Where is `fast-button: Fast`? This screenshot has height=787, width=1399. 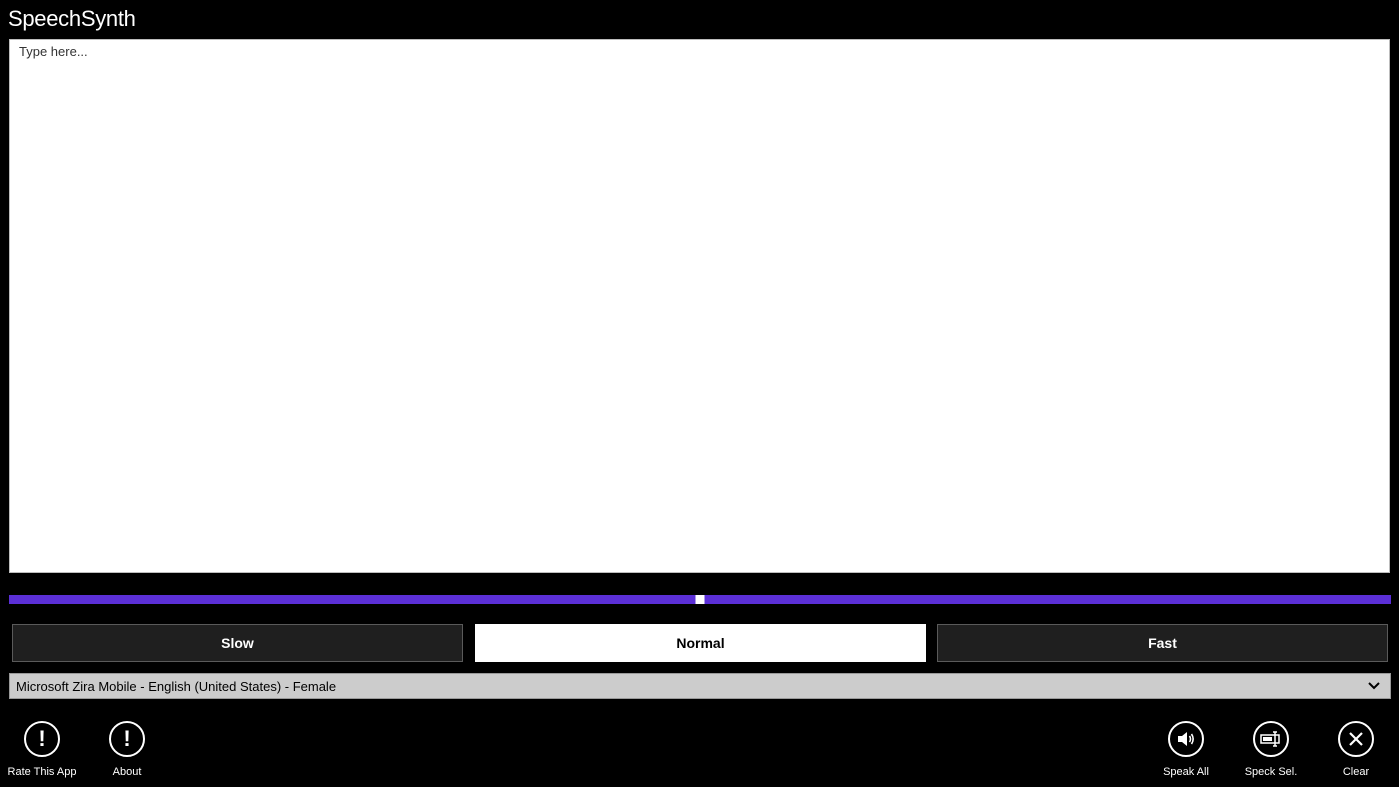 fast-button: Fast is located at coordinates (1162, 643).